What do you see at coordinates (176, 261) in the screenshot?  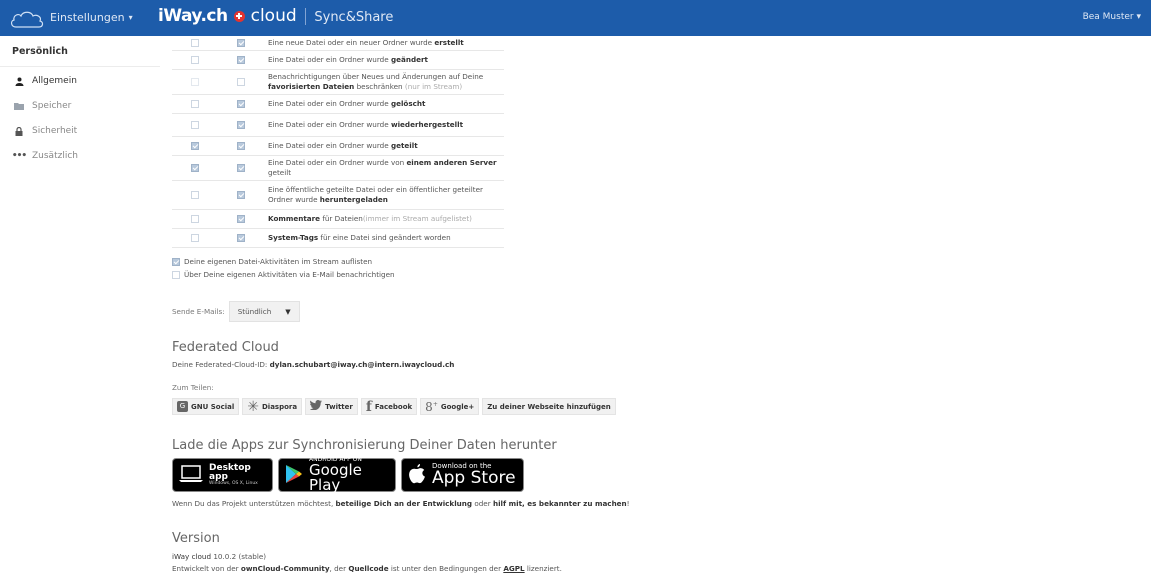 I see `stream-own-checkbox` at bounding box center [176, 261].